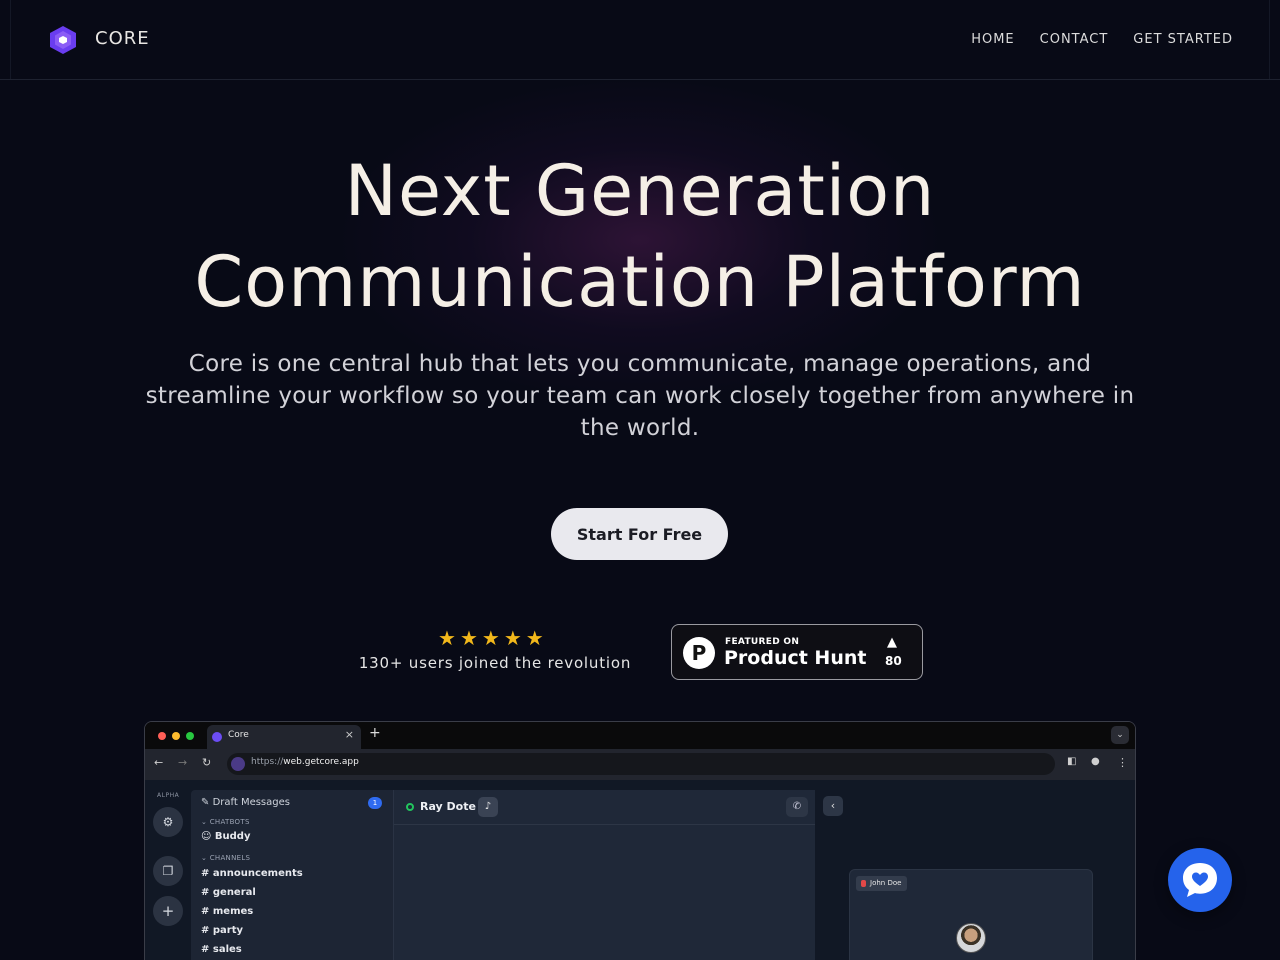 The width and height of the screenshot is (1280, 960). I want to click on settings-sliders-icon: ⚙, so click(168, 822).